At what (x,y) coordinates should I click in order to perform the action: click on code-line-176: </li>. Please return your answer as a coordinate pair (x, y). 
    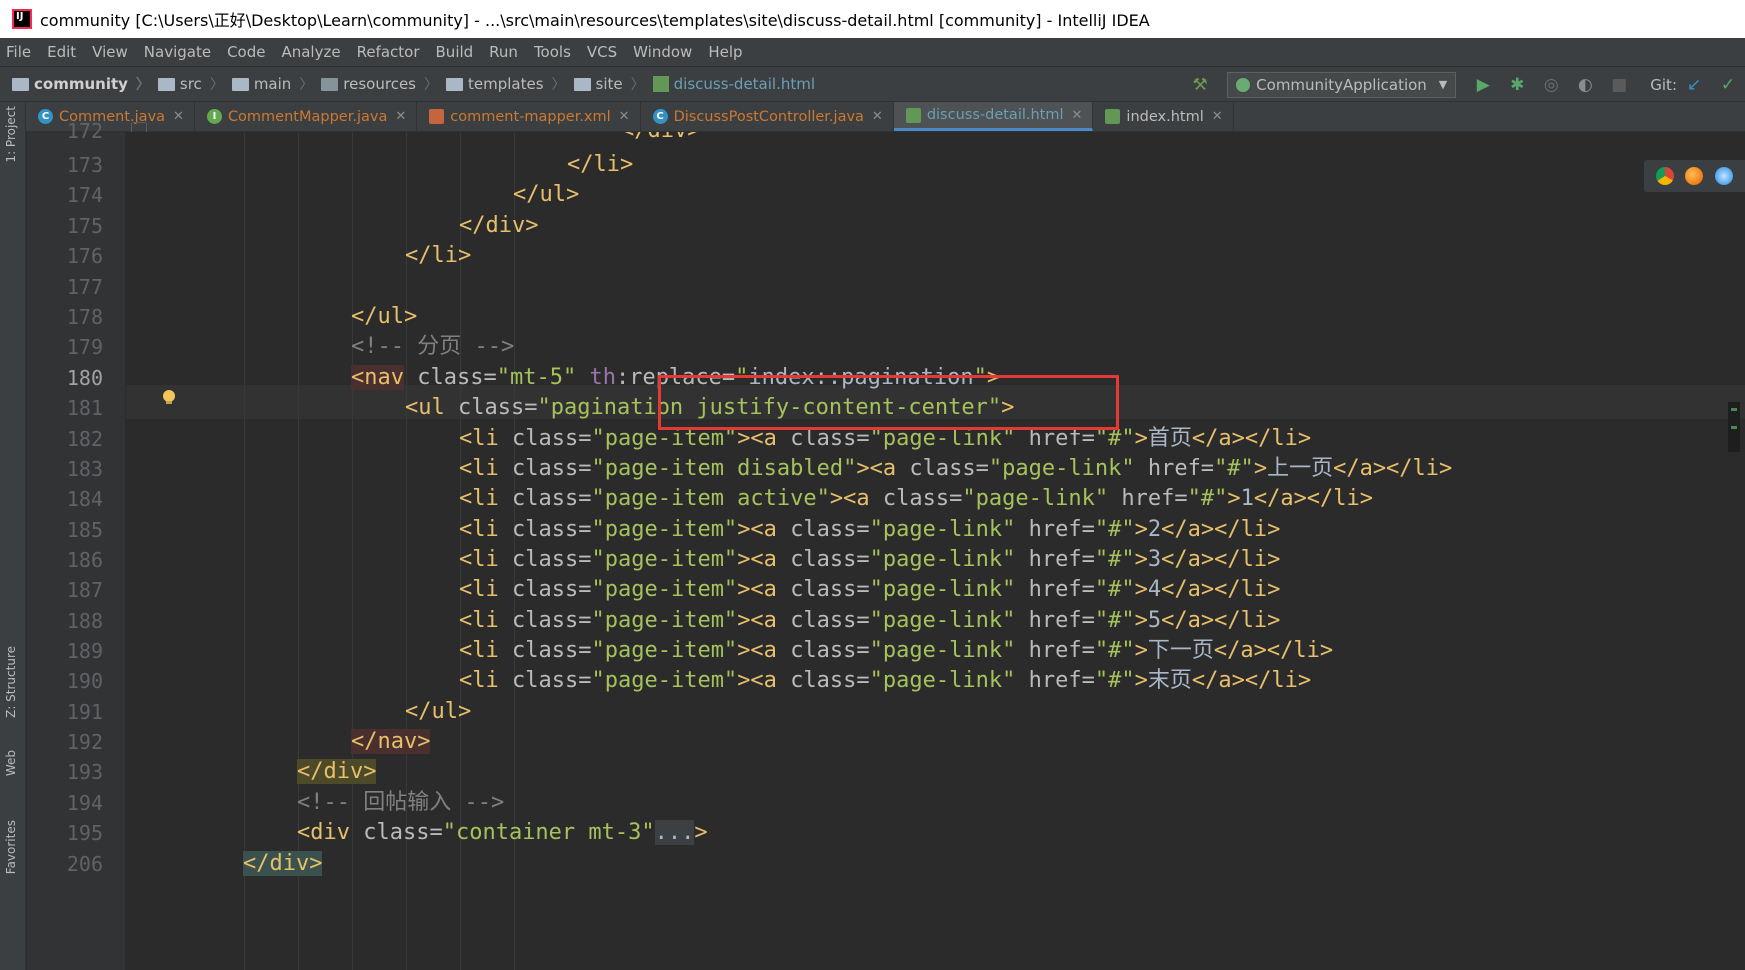
    Looking at the image, I should click on (438, 256).